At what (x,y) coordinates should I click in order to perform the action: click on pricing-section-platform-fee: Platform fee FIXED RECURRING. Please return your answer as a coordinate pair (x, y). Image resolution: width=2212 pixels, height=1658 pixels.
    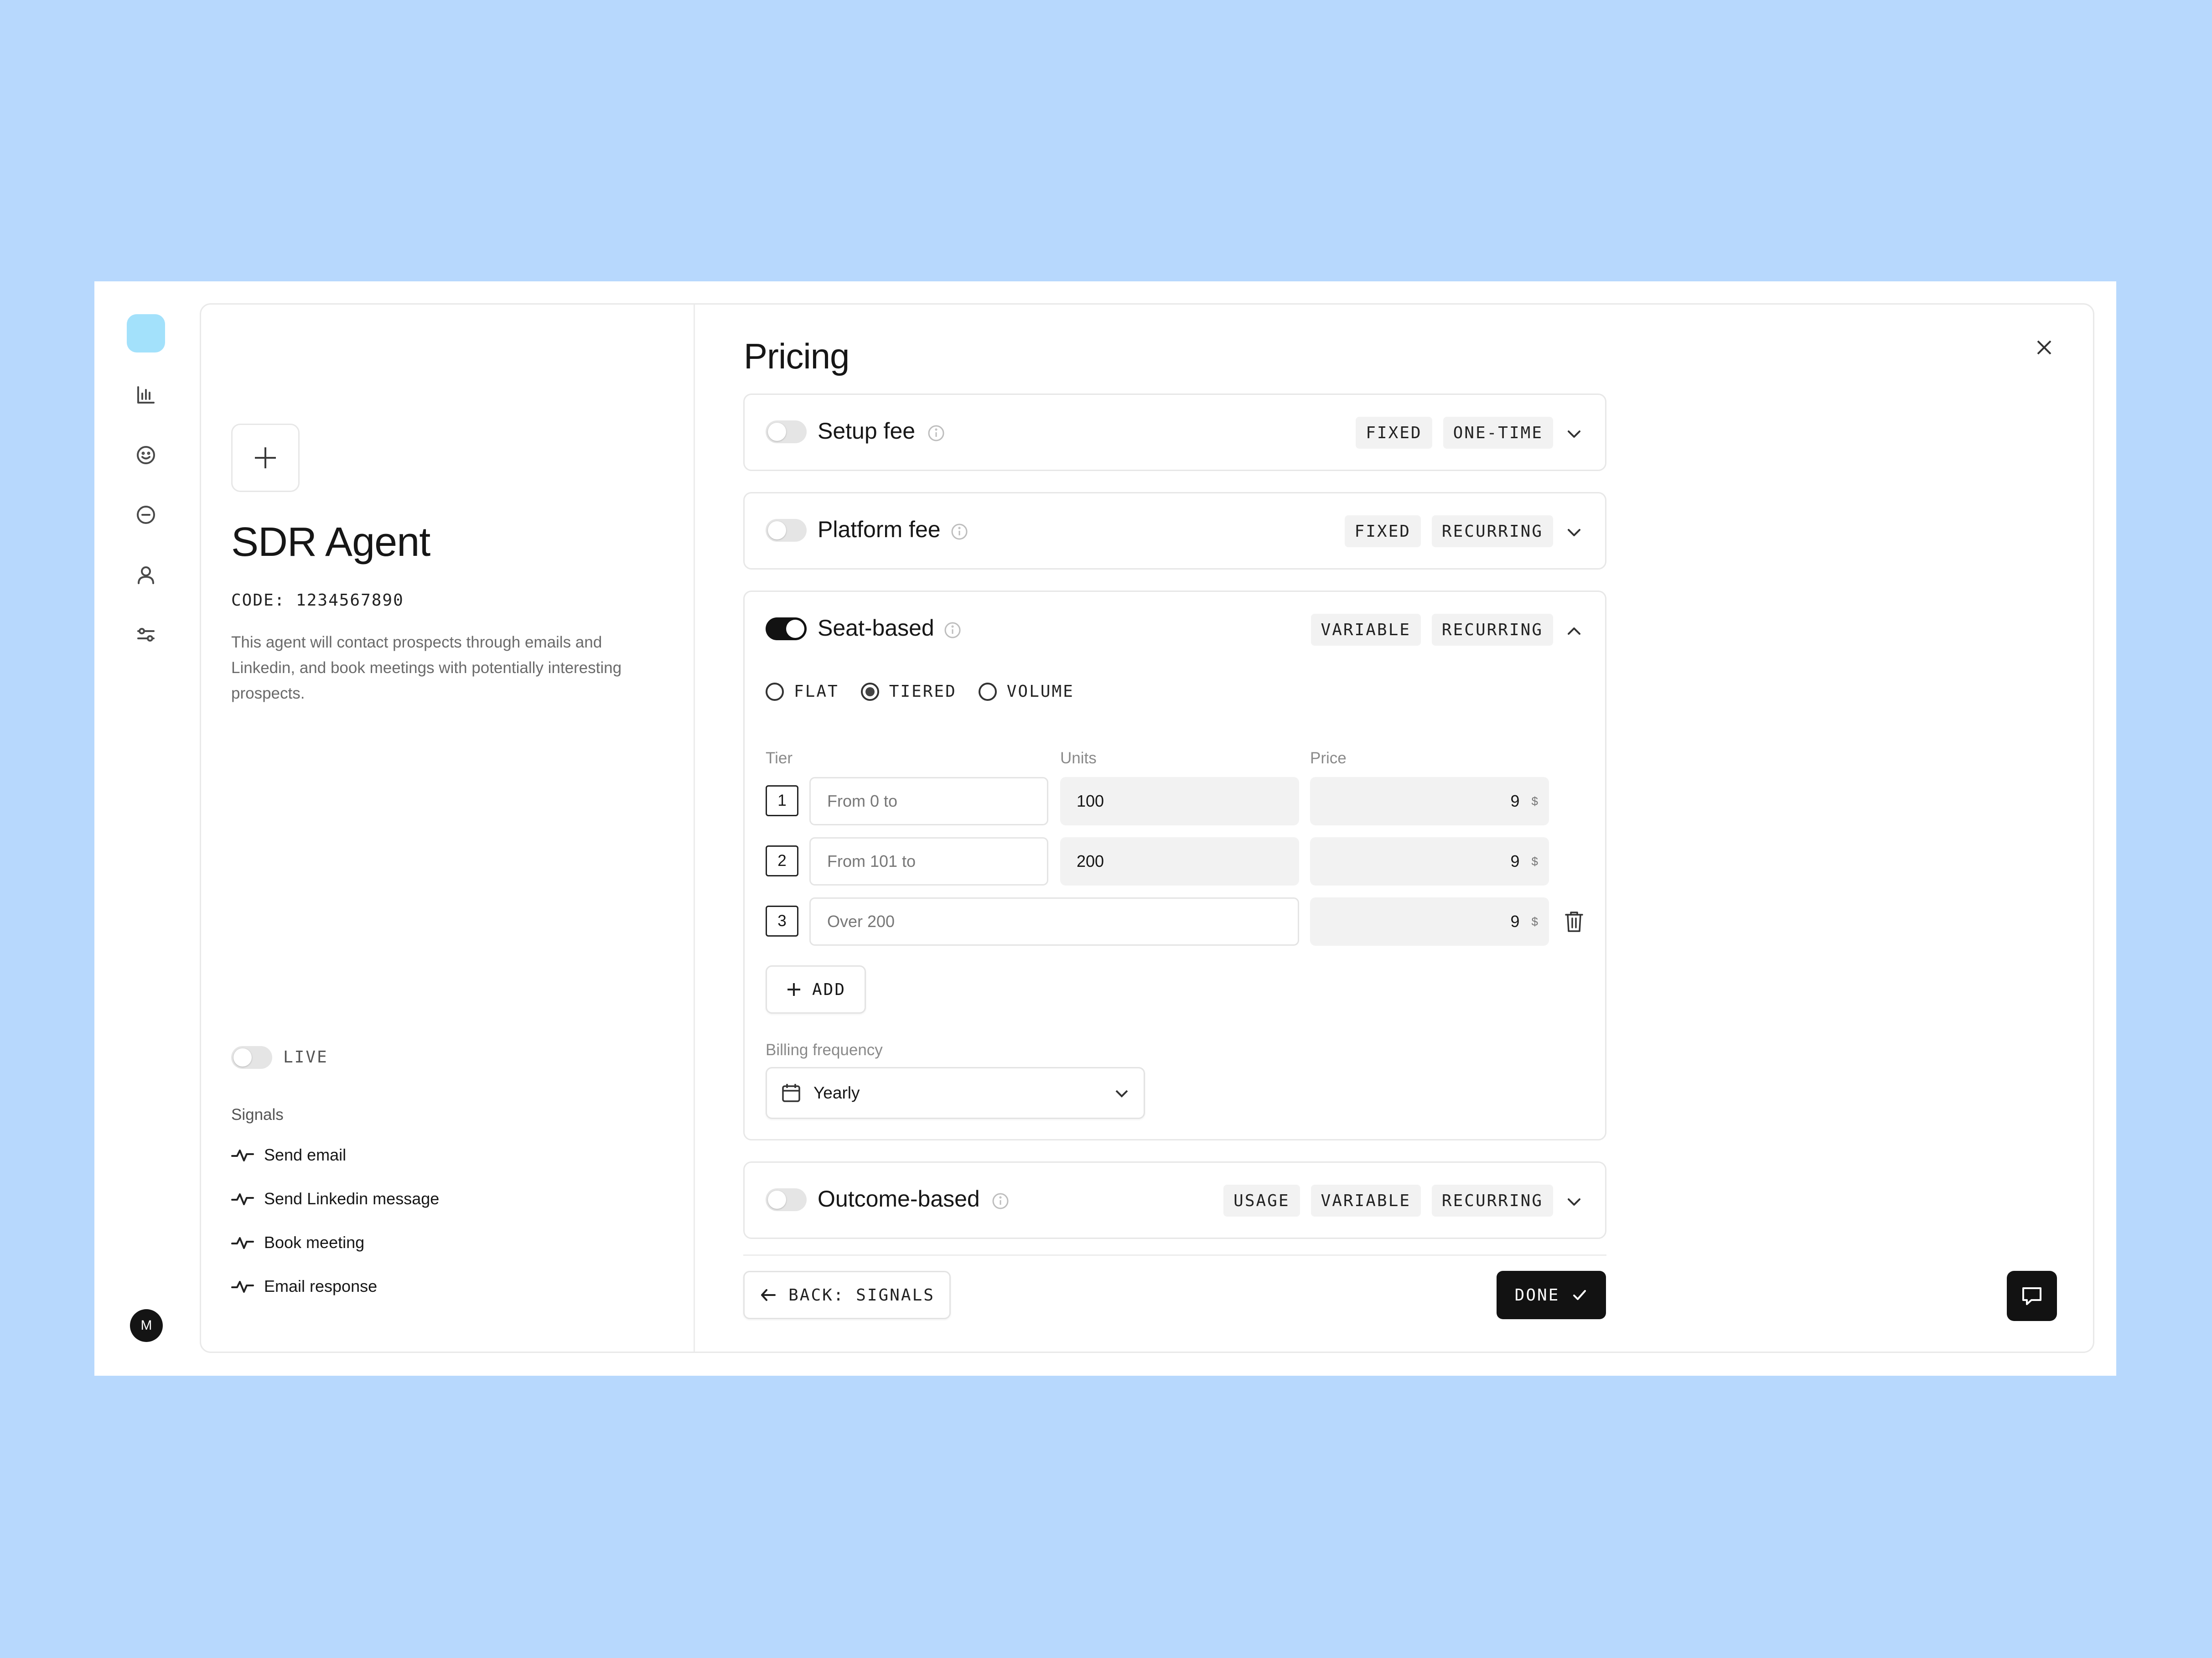
    Looking at the image, I should click on (1175, 531).